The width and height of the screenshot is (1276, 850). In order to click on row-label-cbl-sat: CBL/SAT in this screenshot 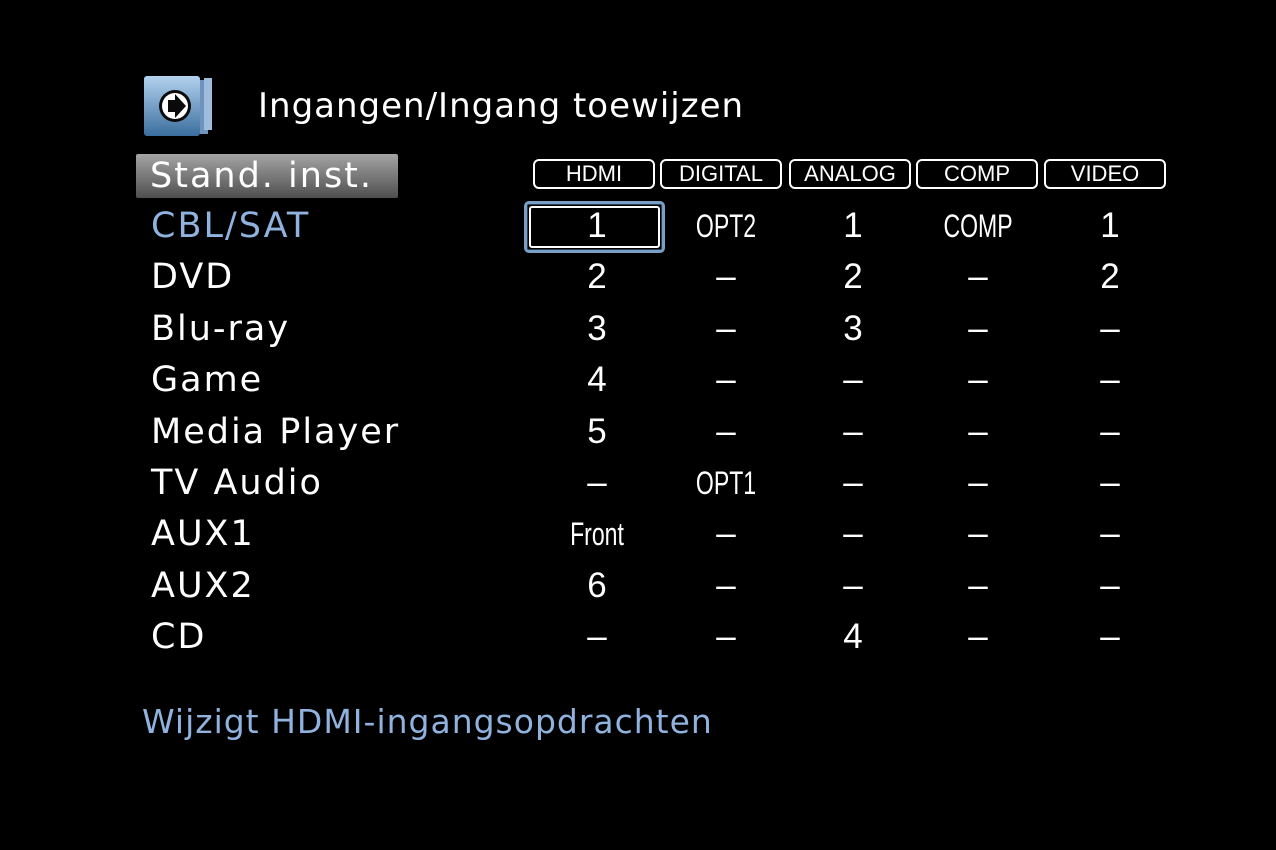, I will do `click(230, 226)`.